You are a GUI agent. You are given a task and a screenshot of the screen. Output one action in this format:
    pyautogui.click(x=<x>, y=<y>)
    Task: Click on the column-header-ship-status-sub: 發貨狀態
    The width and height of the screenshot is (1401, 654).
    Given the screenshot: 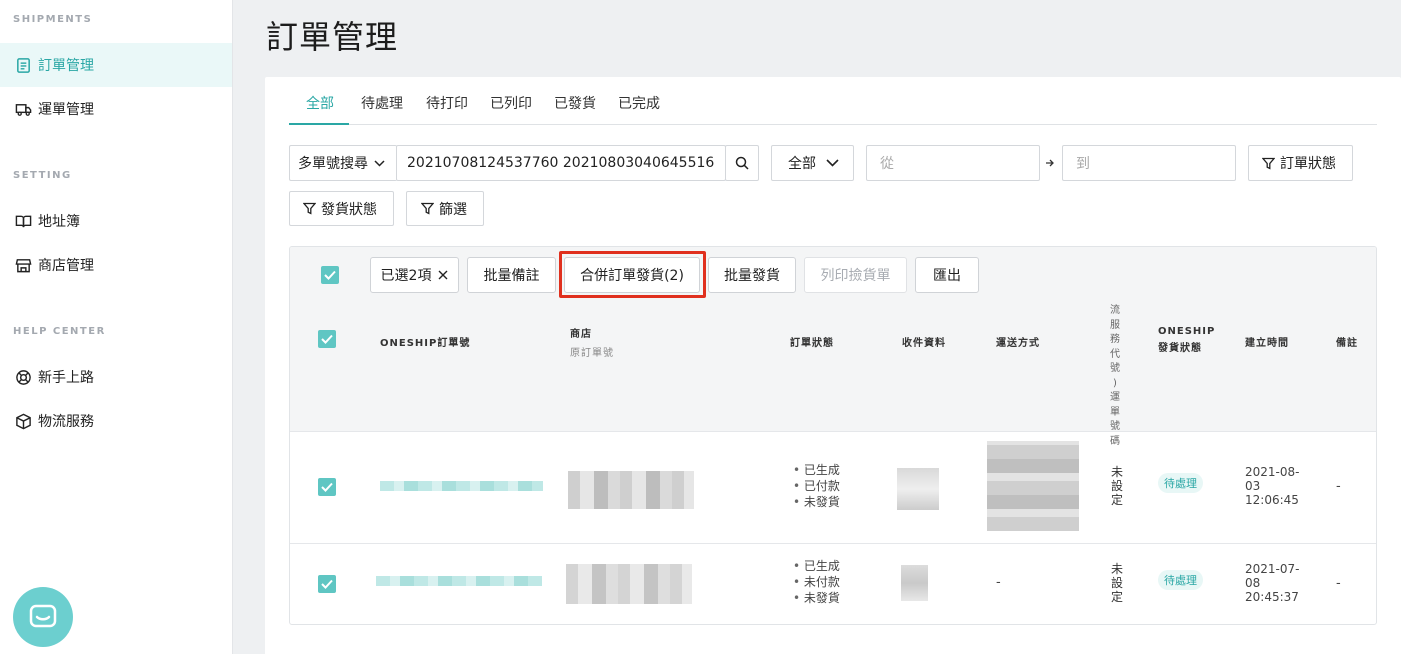 What is the action you would take?
    pyautogui.click(x=1180, y=348)
    